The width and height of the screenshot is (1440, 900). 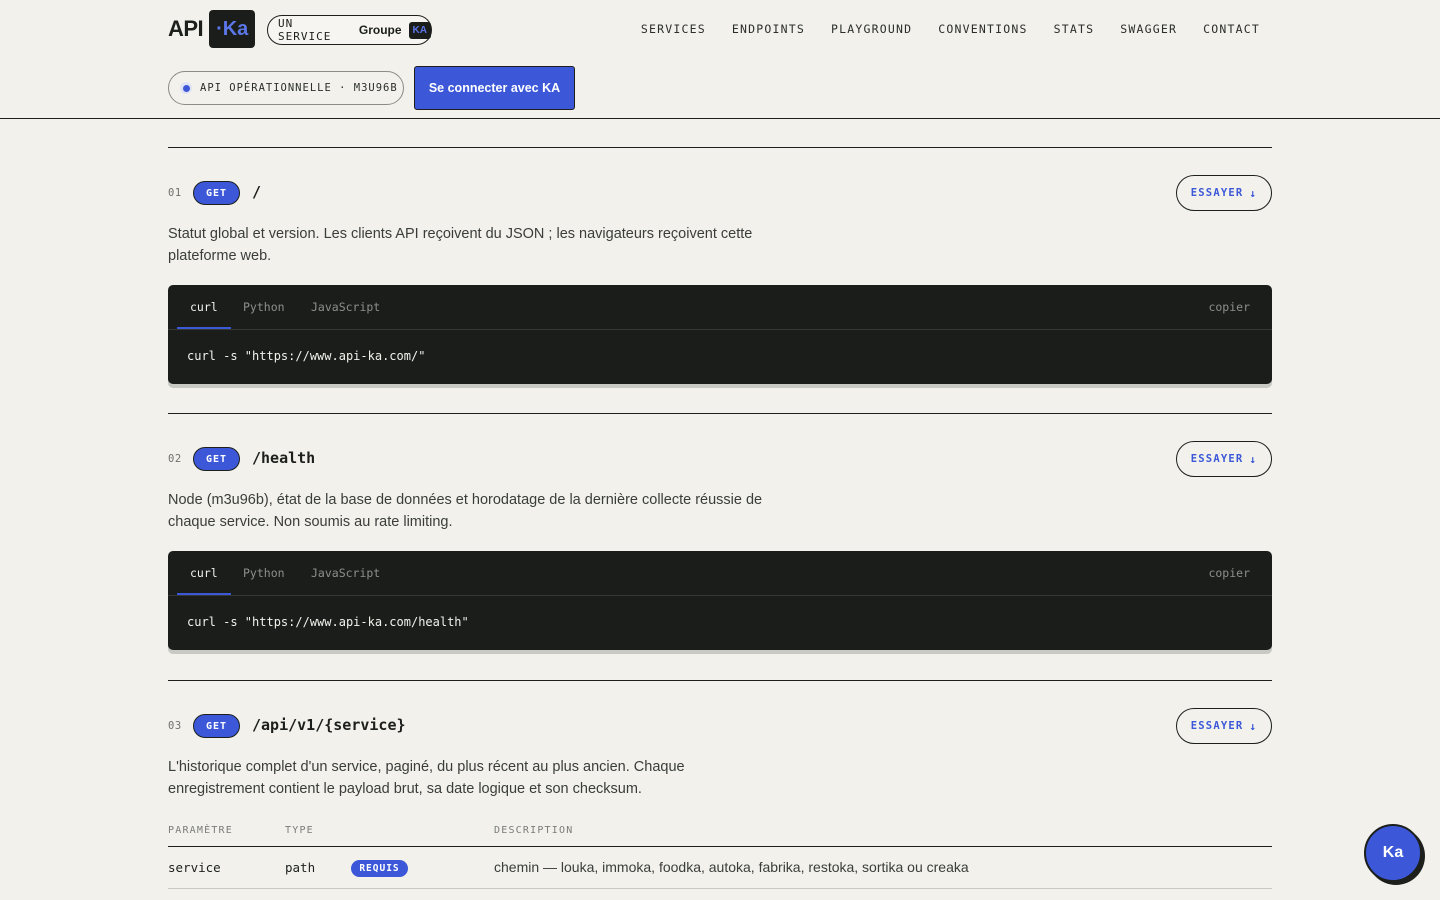 I want to click on param-name: service, so click(x=194, y=867).